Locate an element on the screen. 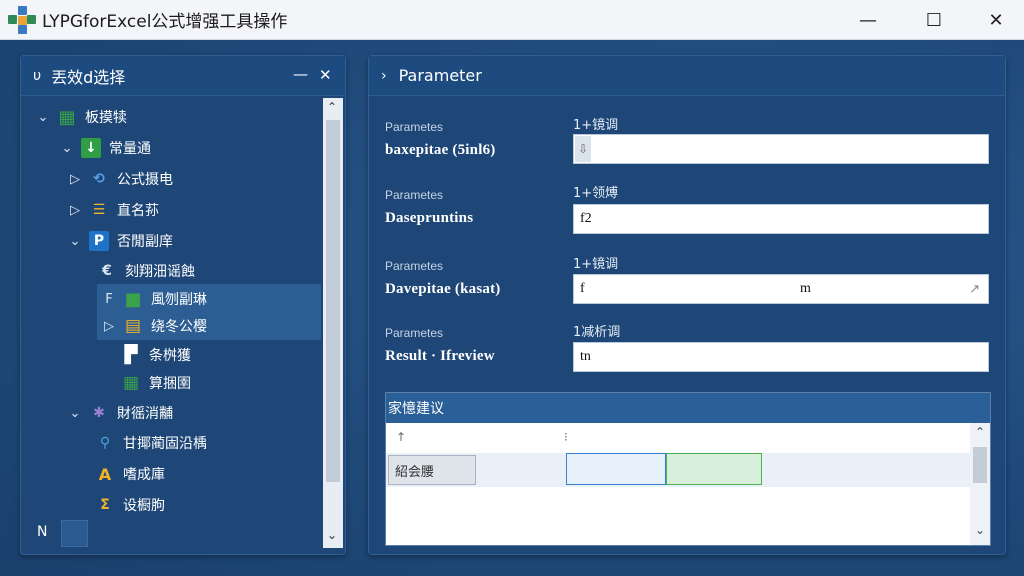 The image size is (1024, 576). tree-item-1: ⌄ ▦ 板摸犊 is located at coordinates (81, 117).